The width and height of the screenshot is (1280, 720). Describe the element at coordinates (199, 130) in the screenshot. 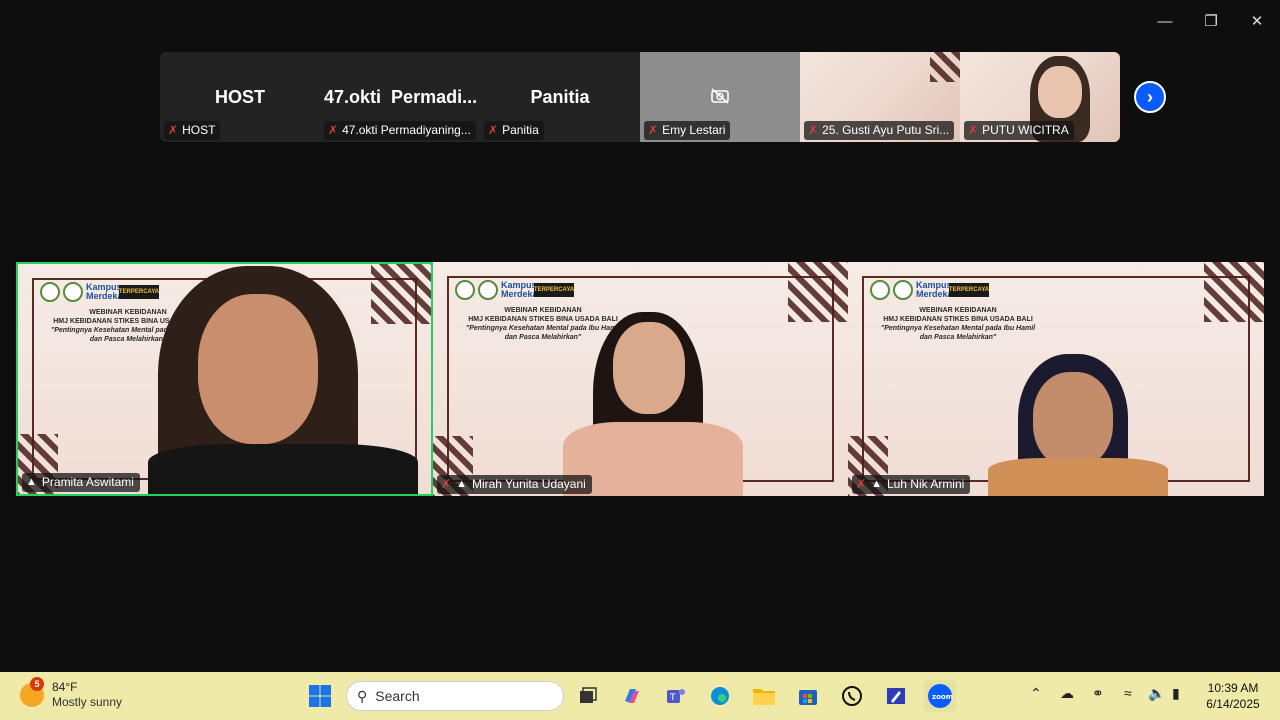

I see `participant-name: HOST` at that location.